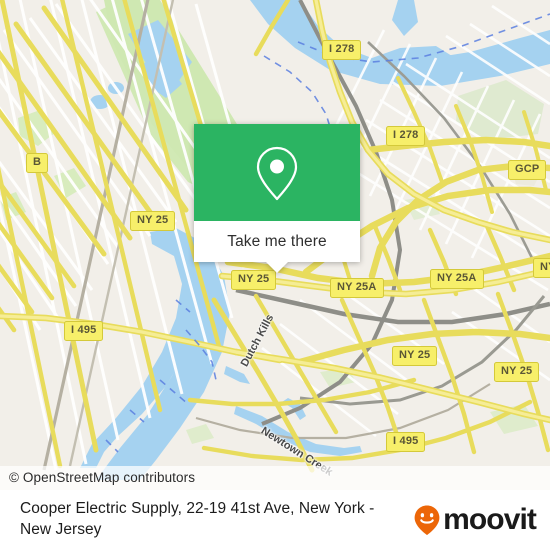  Describe the element at coordinates (277, 267) in the screenshot. I see `popup-tail-pointer` at that location.